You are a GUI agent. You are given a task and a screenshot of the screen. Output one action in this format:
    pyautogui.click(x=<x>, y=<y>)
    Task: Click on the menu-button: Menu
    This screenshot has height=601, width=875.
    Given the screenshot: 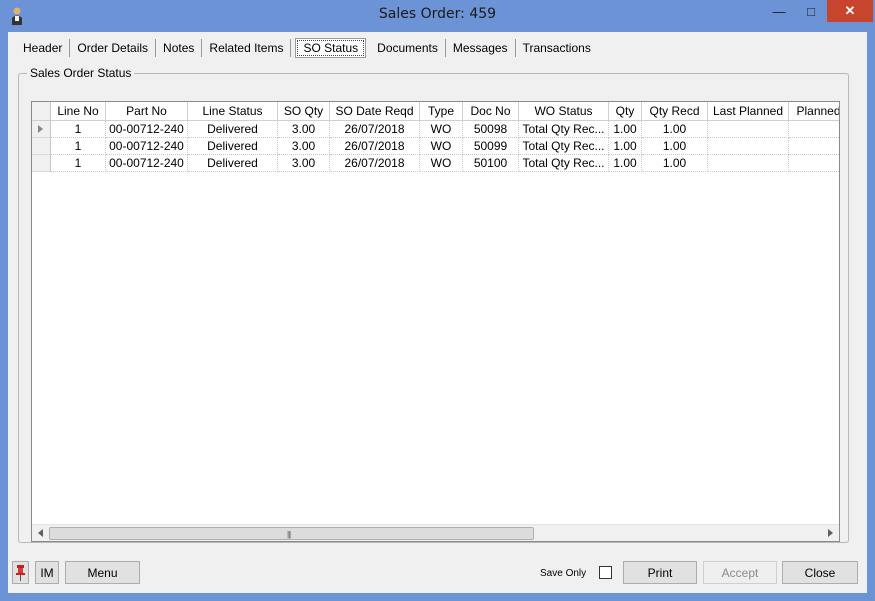 What is the action you would take?
    pyautogui.click(x=102, y=572)
    